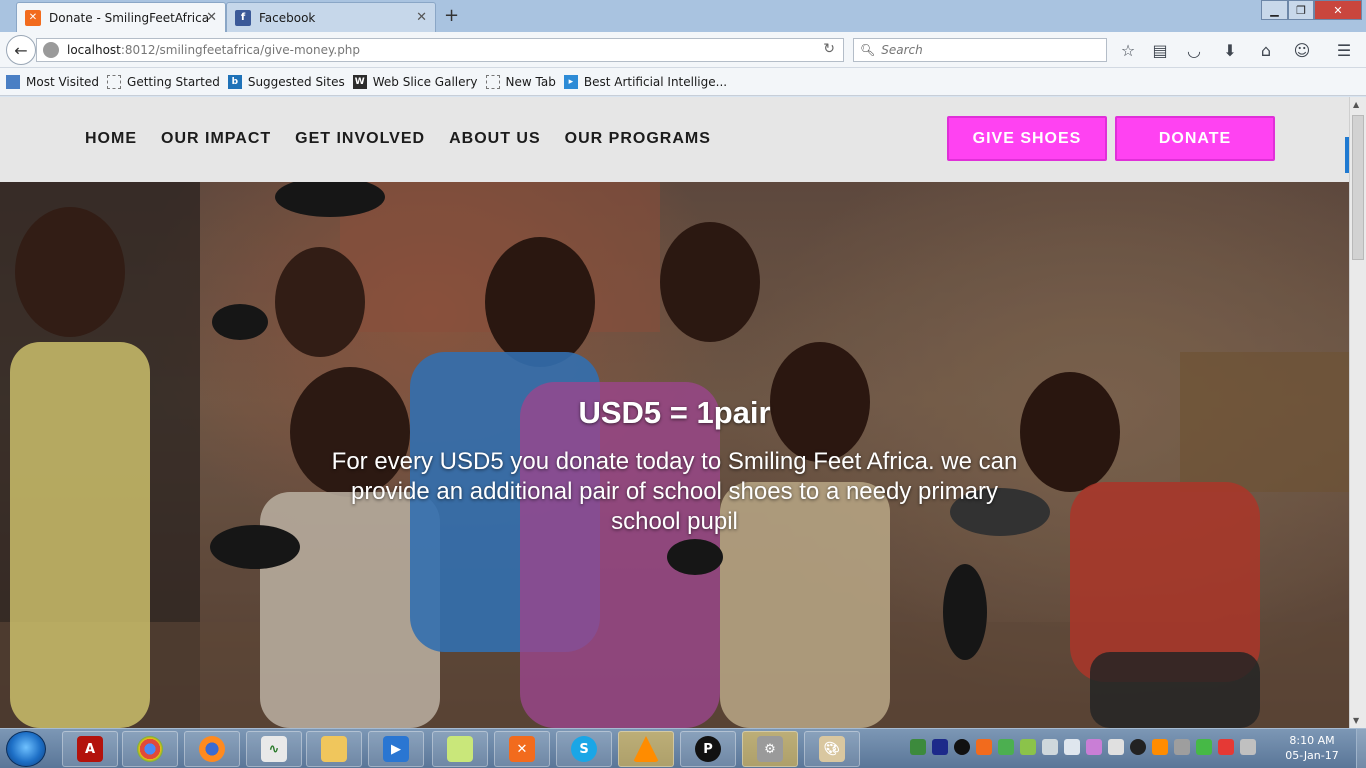 The height and width of the screenshot is (768, 1366). Describe the element at coordinates (26, 749) in the screenshot. I see `start-button` at that location.